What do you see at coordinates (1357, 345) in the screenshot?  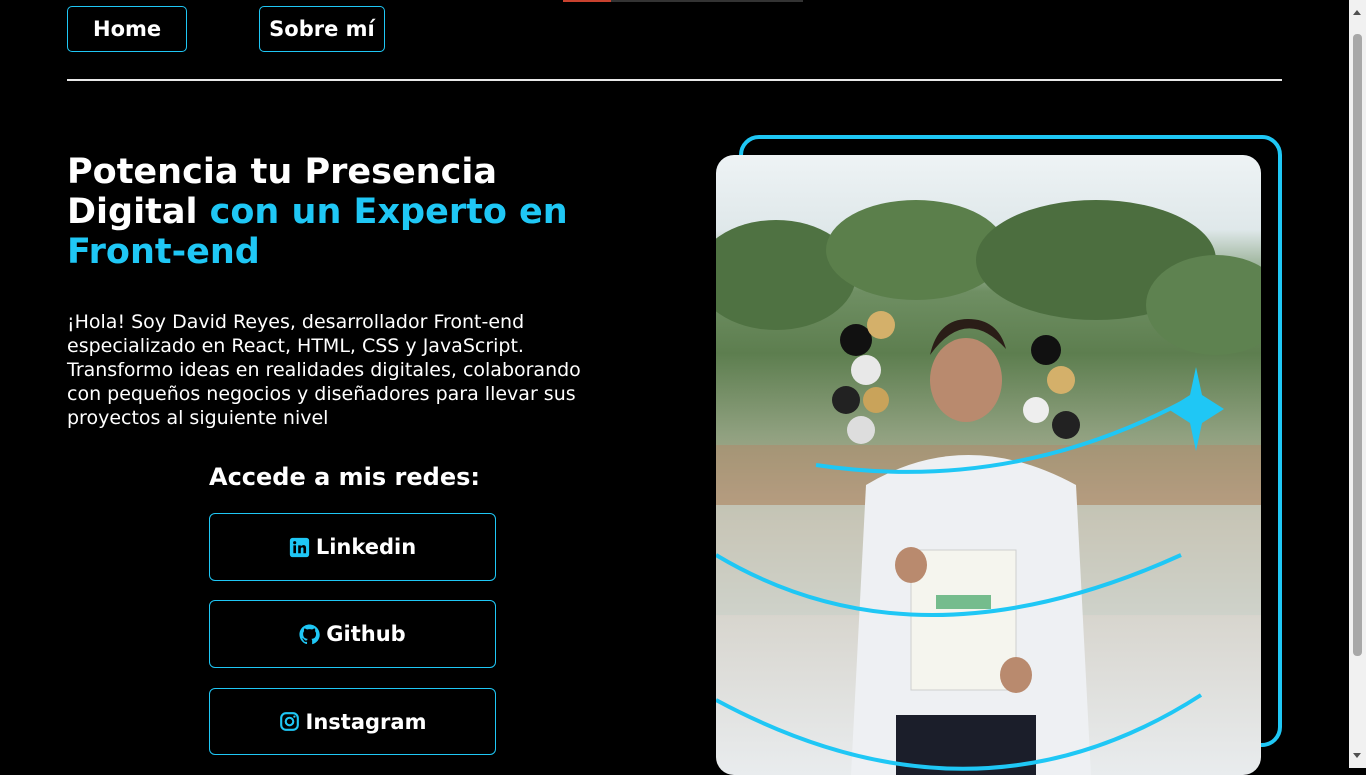 I see `scroll-thumb` at bounding box center [1357, 345].